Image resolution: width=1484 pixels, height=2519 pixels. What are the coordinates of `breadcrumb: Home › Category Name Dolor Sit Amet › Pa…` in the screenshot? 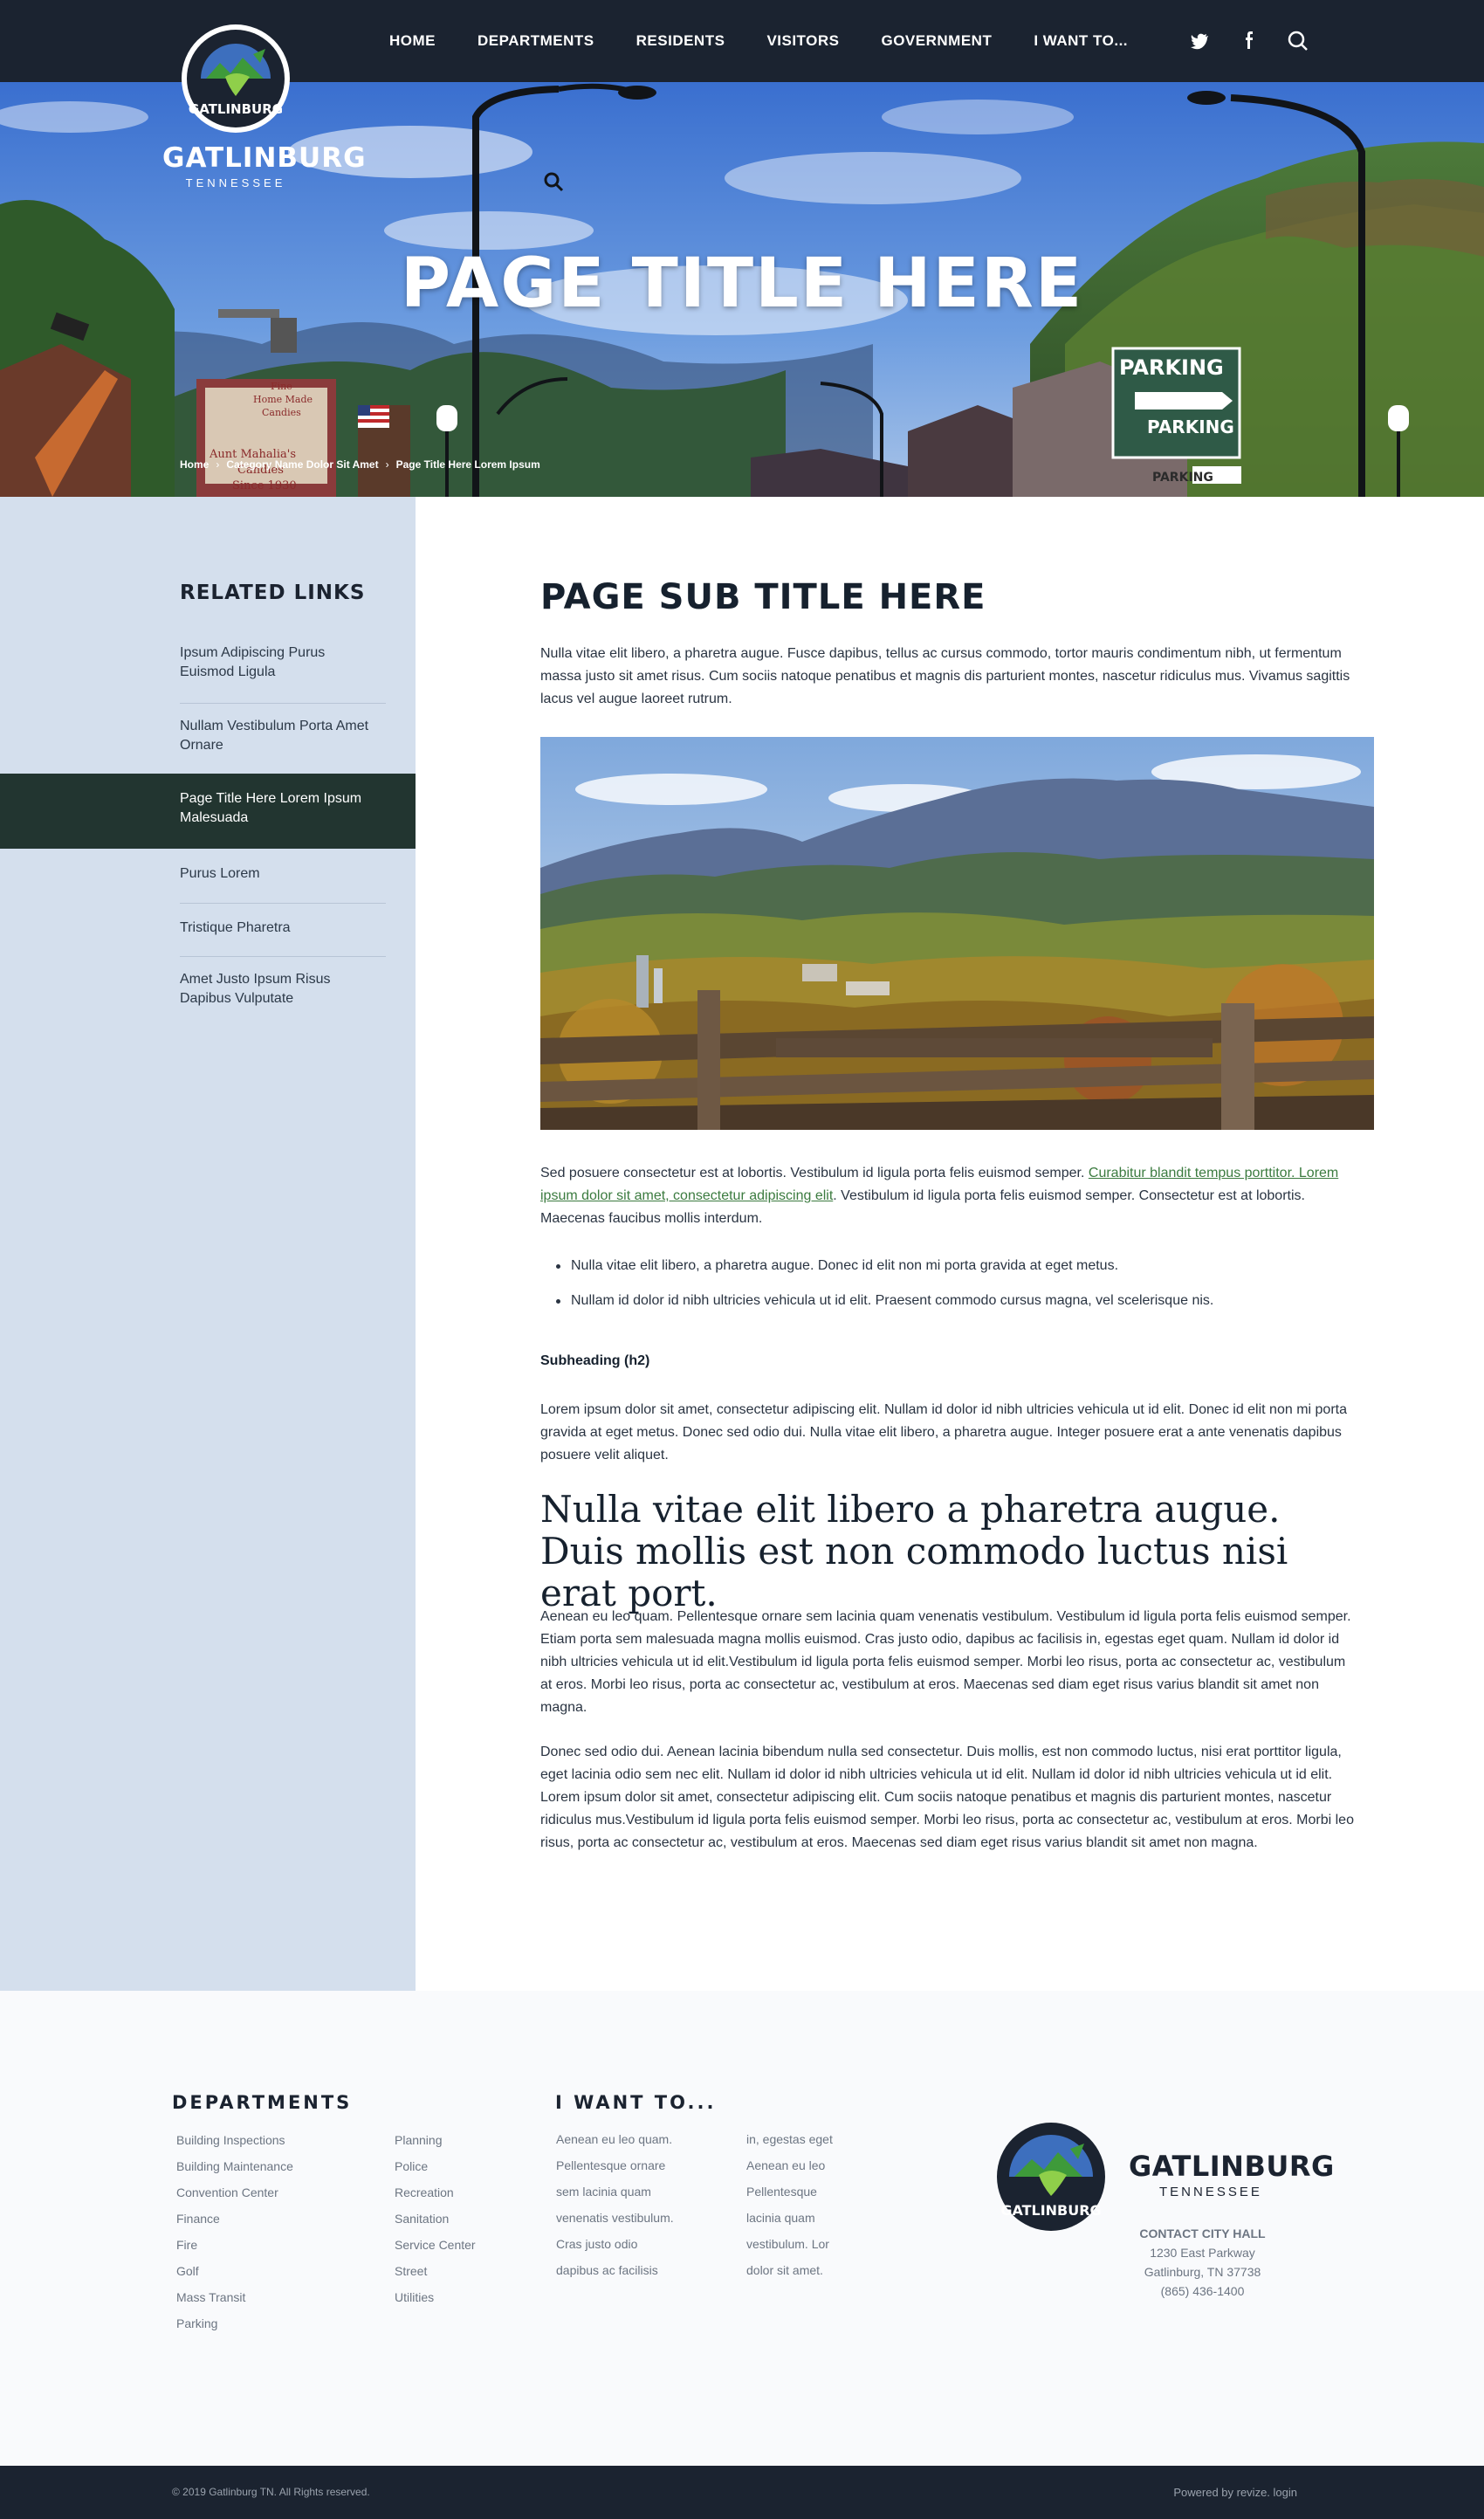 It's located at (360, 465).